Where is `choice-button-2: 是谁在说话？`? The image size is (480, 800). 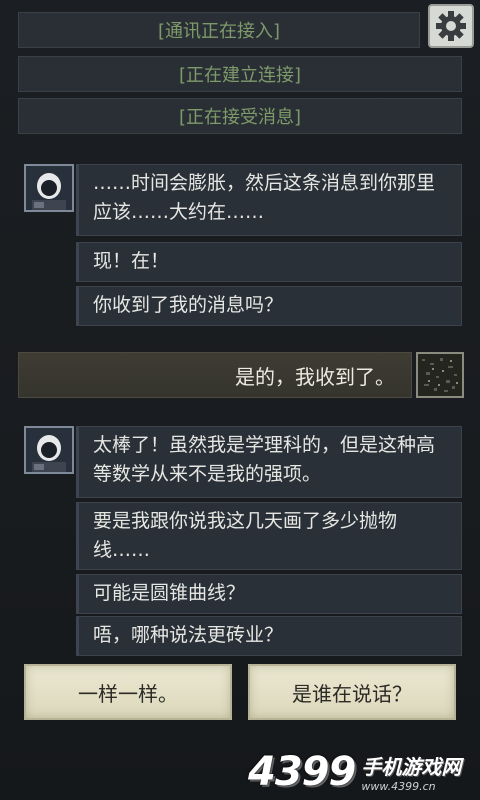
choice-button-2: 是谁在说话？ is located at coordinates (352, 692).